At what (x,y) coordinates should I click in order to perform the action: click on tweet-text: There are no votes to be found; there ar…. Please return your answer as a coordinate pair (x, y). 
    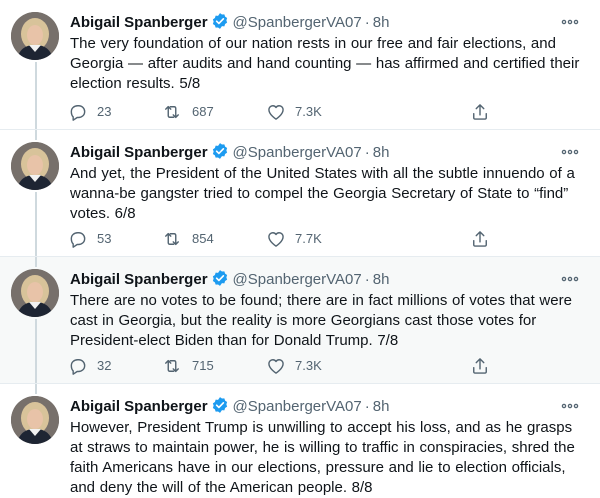
    Looking at the image, I should click on (321, 320).